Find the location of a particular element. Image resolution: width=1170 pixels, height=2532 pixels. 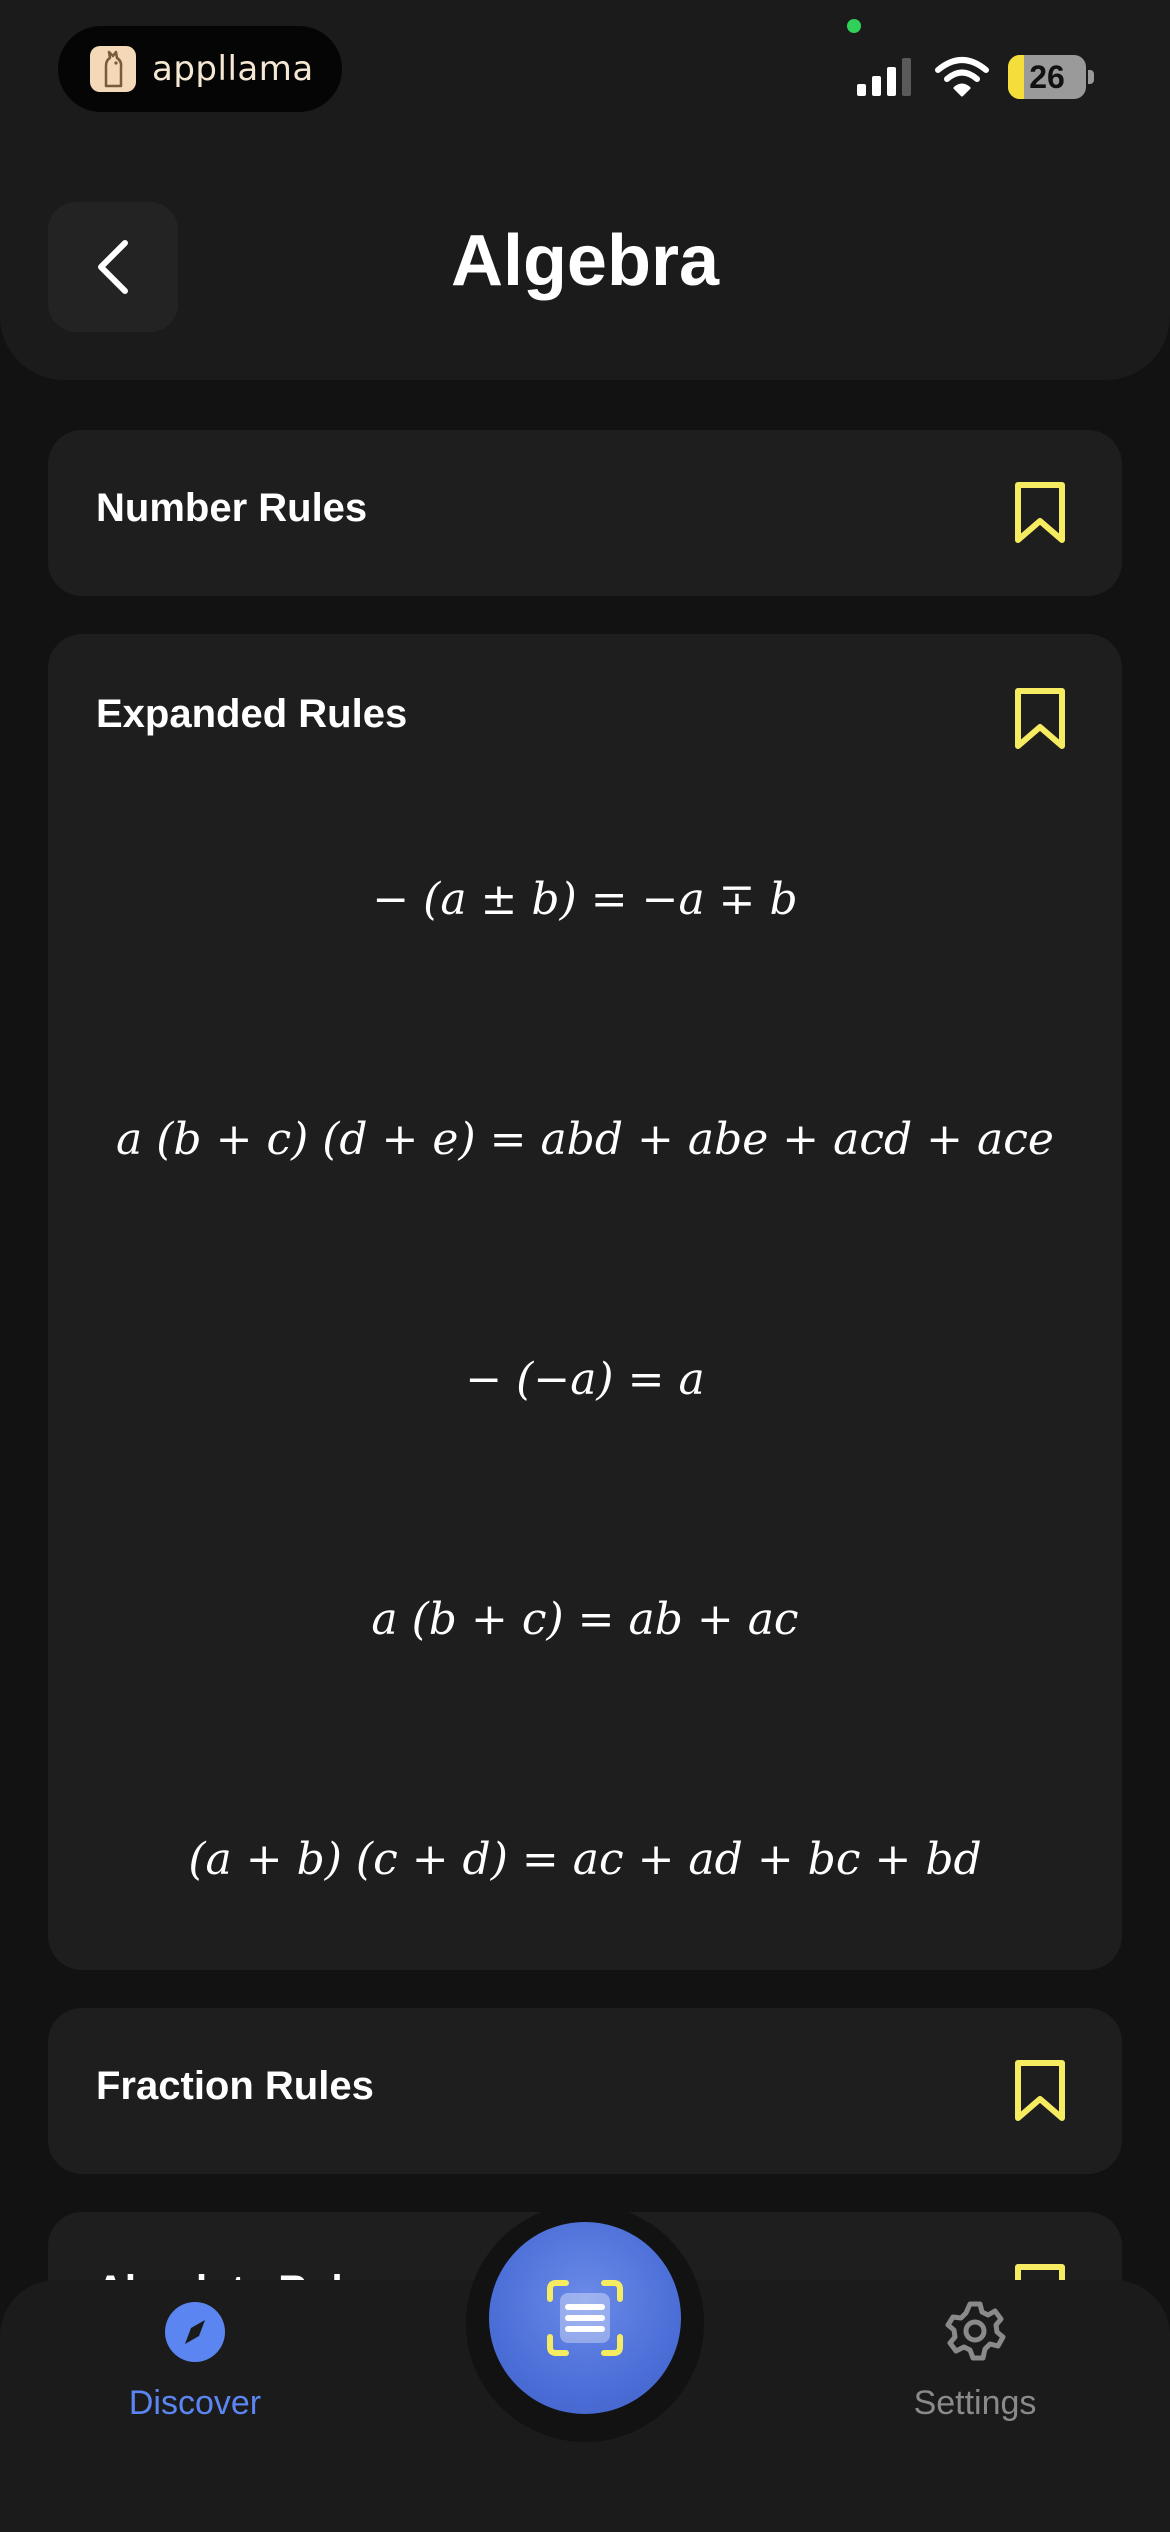

battery-indicator: 26 is located at coordinates (1051, 77).